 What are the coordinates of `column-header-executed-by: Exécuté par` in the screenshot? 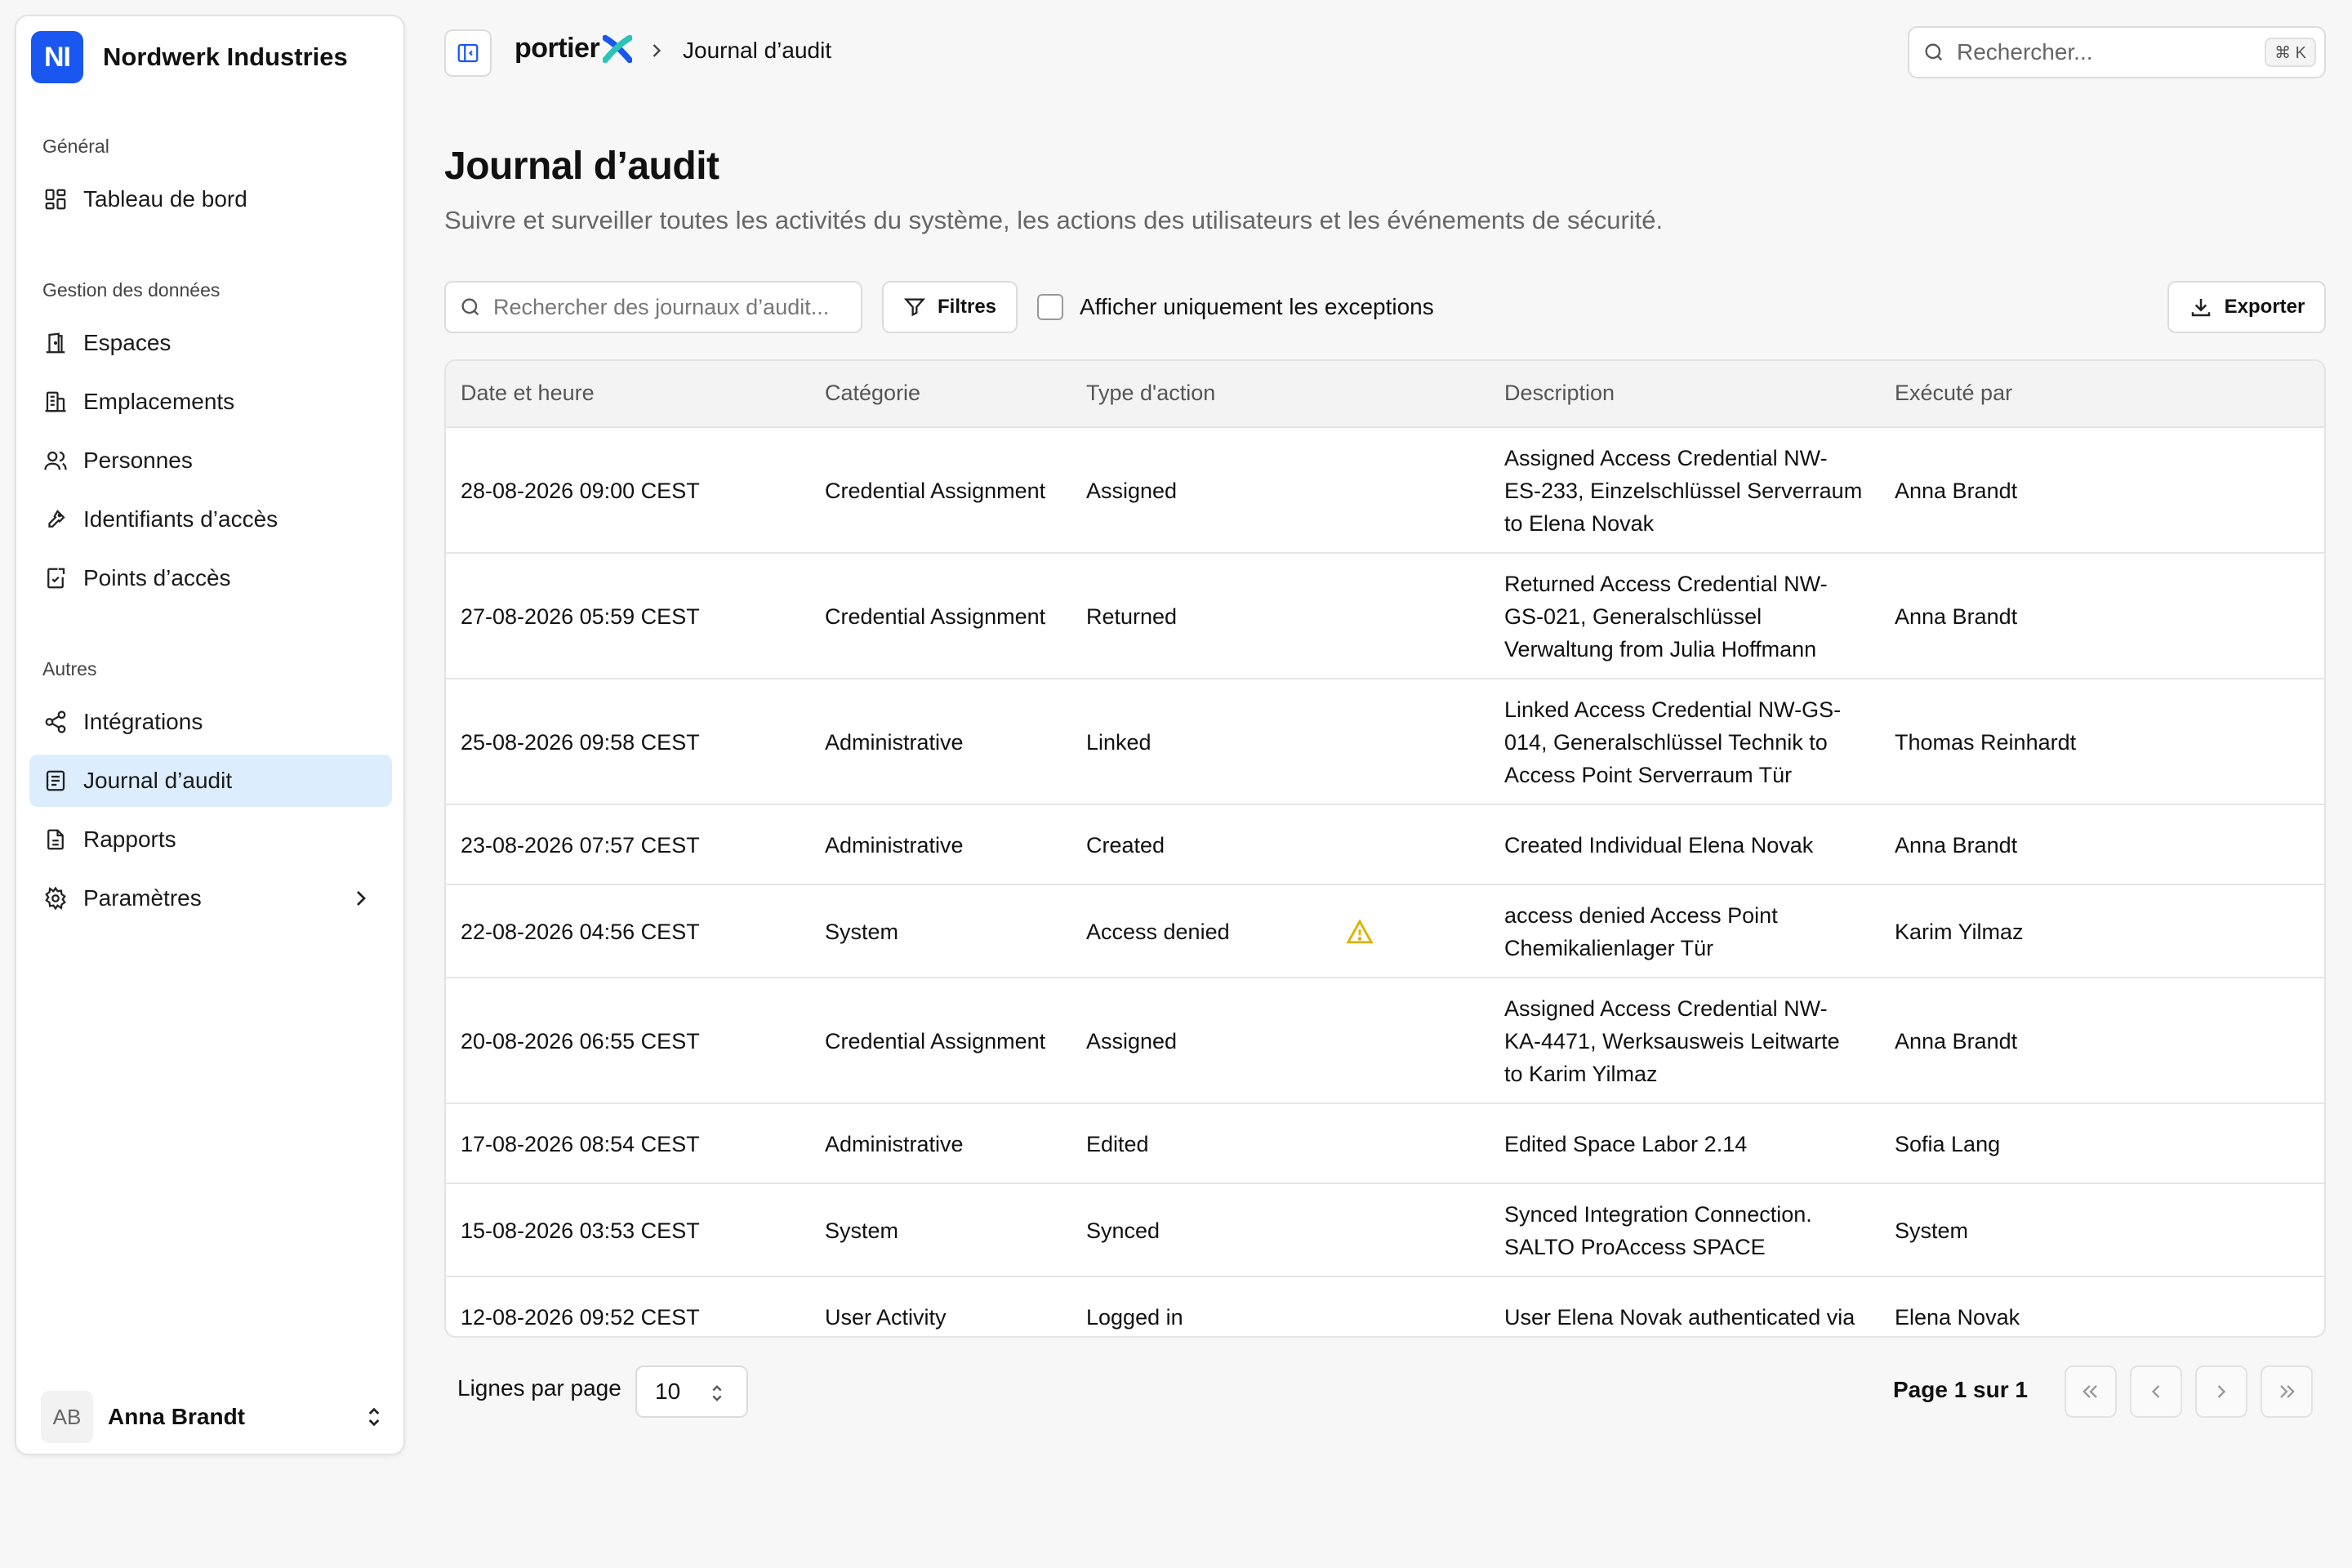 It's located at (1953, 393).